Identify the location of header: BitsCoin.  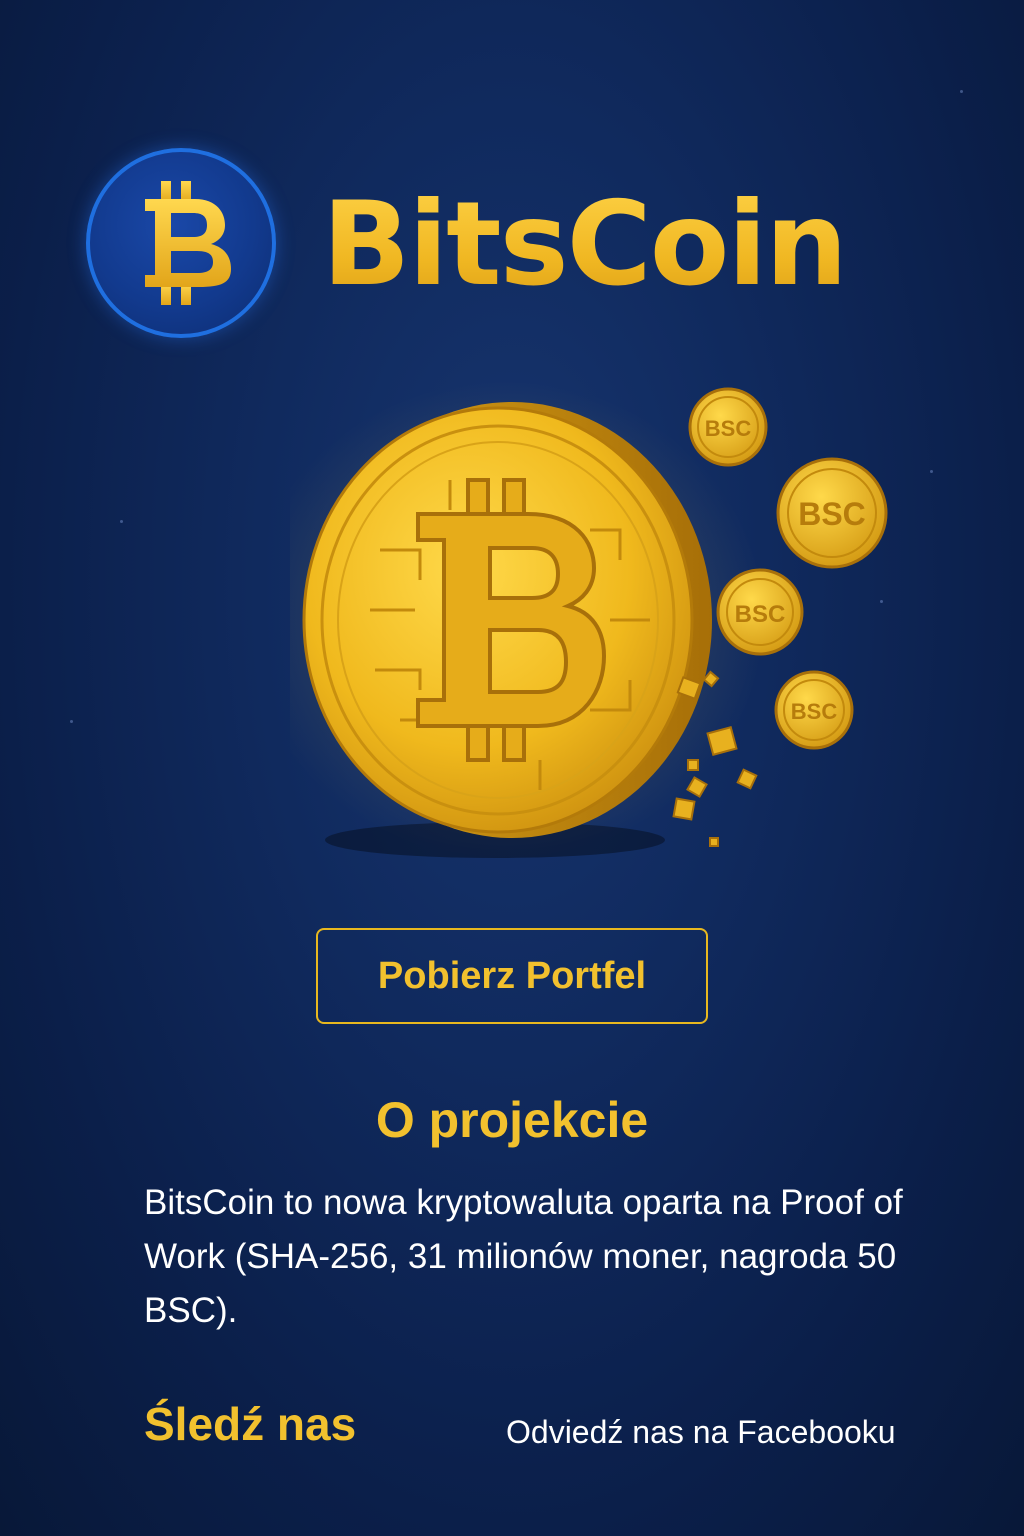
(516, 248).